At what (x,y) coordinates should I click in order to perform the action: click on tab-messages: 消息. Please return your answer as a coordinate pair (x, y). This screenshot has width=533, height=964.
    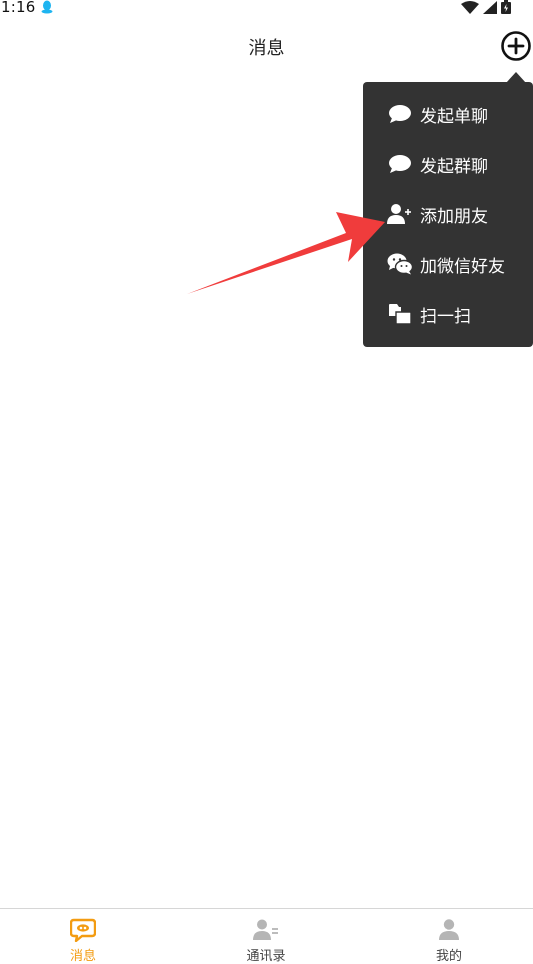
    Looking at the image, I should click on (83, 936).